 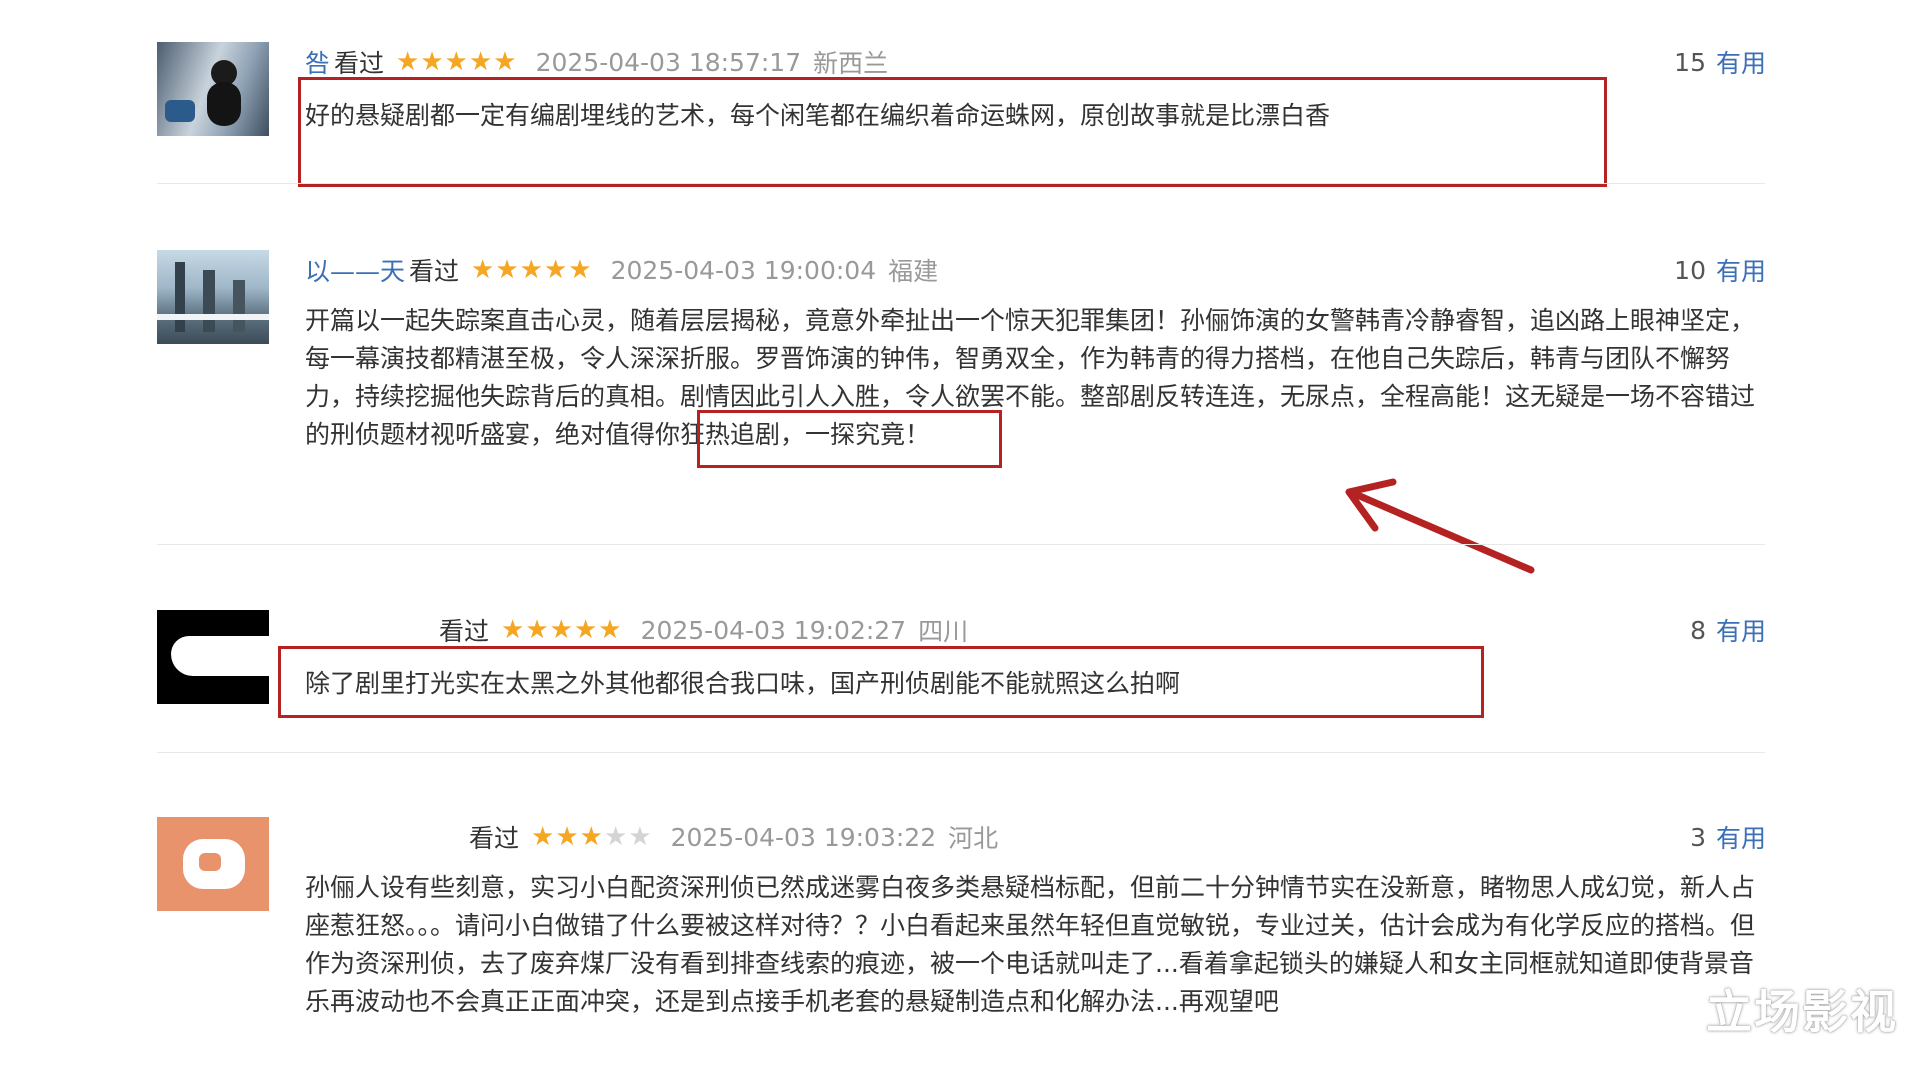 I want to click on review-location: 福建, so click(x=913, y=271).